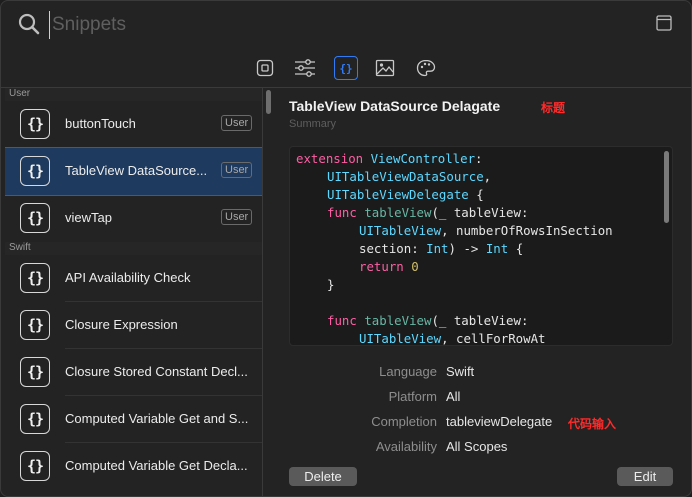 The image size is (692, 497). What do you see at coordinates (128, 277) in the screenshot?
I see `list-item-label: API Availability Check` at bounding box center [128, 277].